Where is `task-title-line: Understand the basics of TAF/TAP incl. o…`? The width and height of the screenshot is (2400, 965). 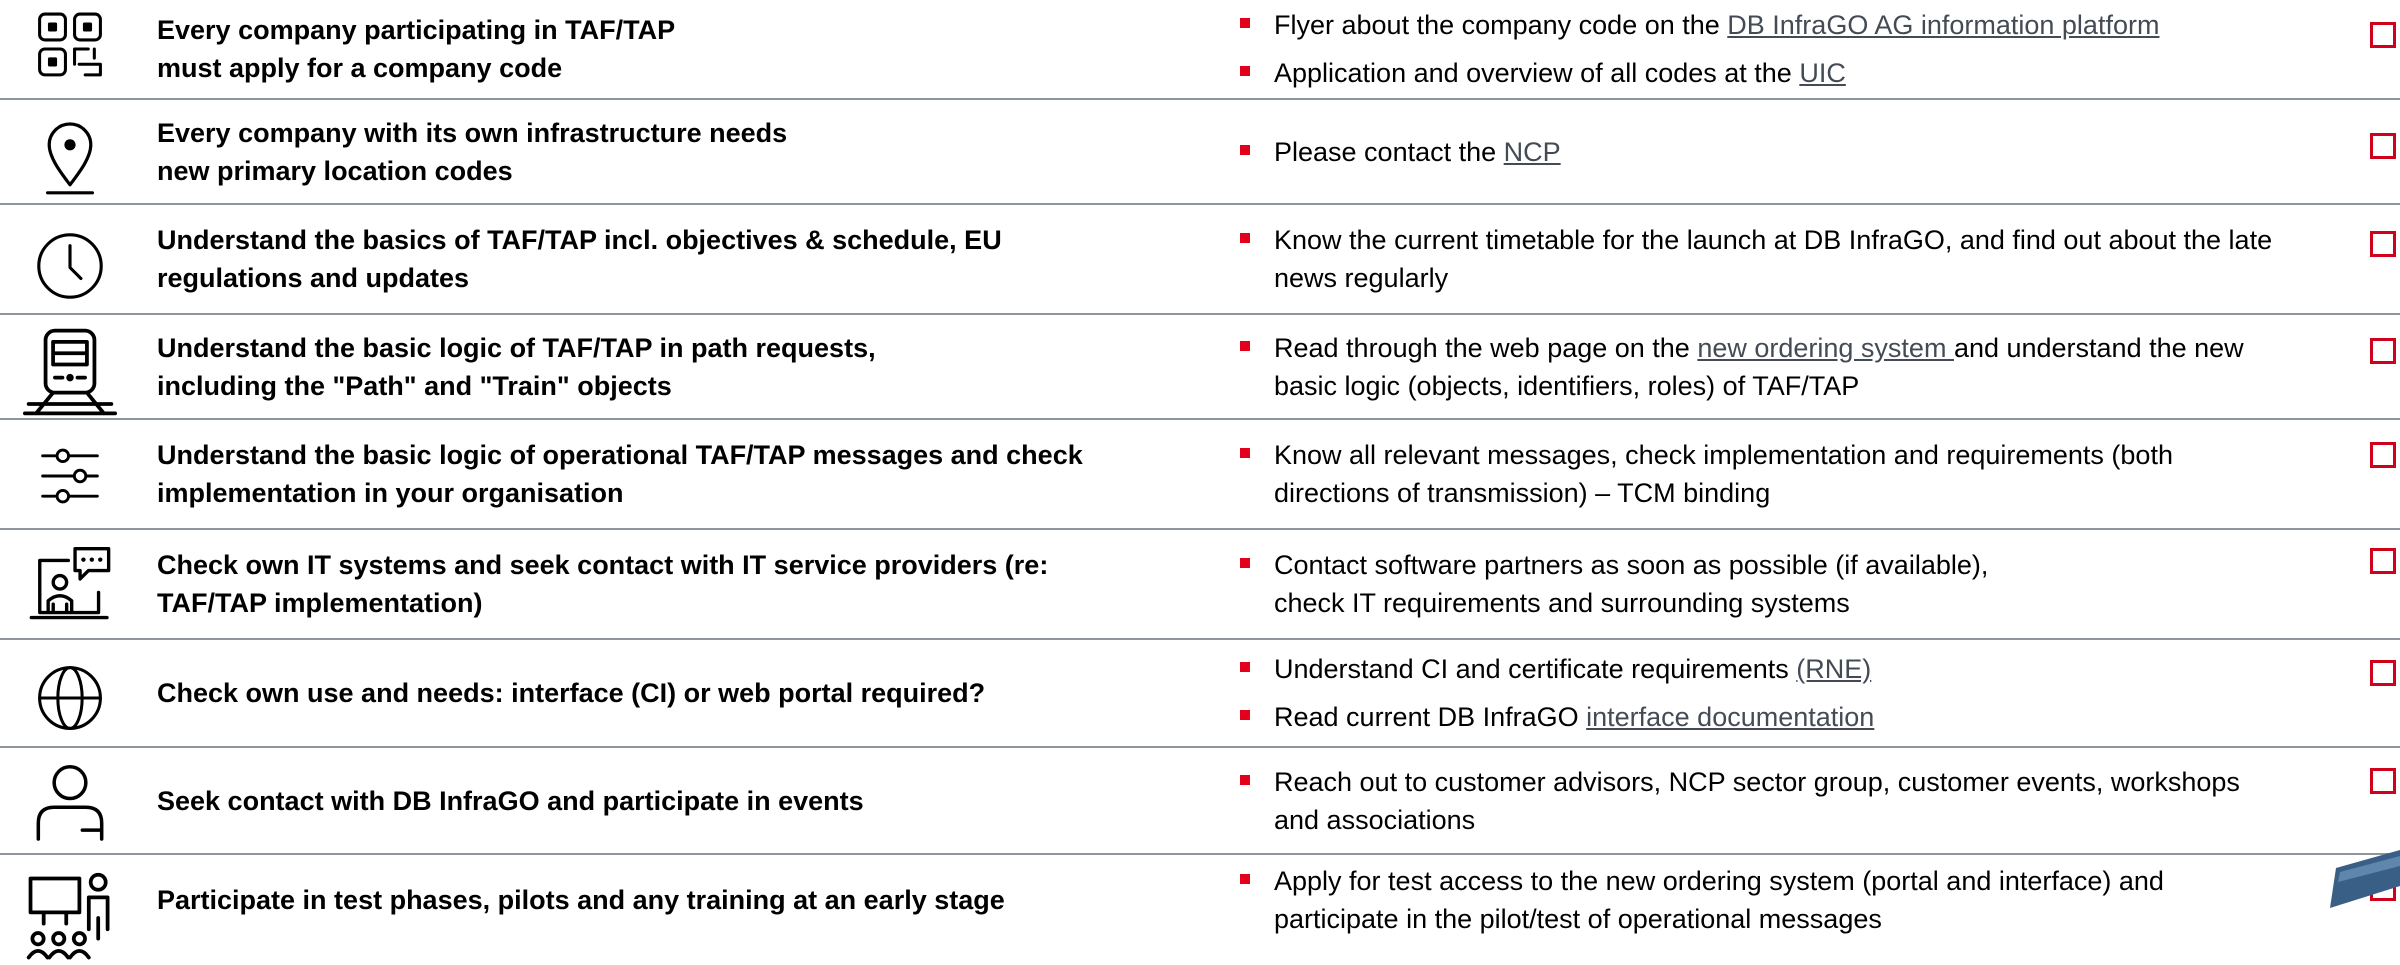
task-title-line: Understand the basics of TAF/TAP incl. o… is located at coordinates (579, 240).